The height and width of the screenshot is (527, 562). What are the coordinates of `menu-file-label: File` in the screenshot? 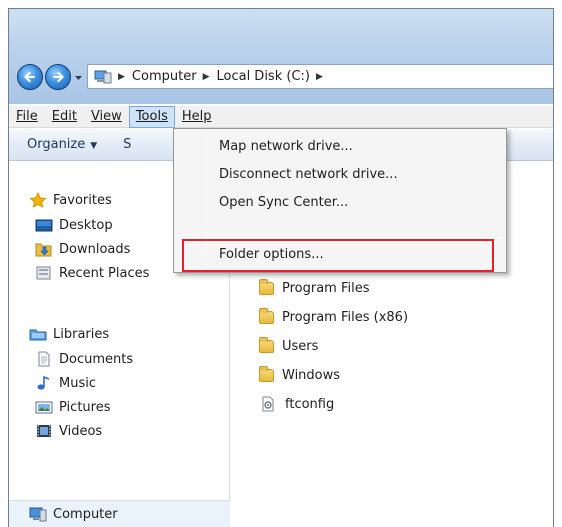 It's located at (27, 116).